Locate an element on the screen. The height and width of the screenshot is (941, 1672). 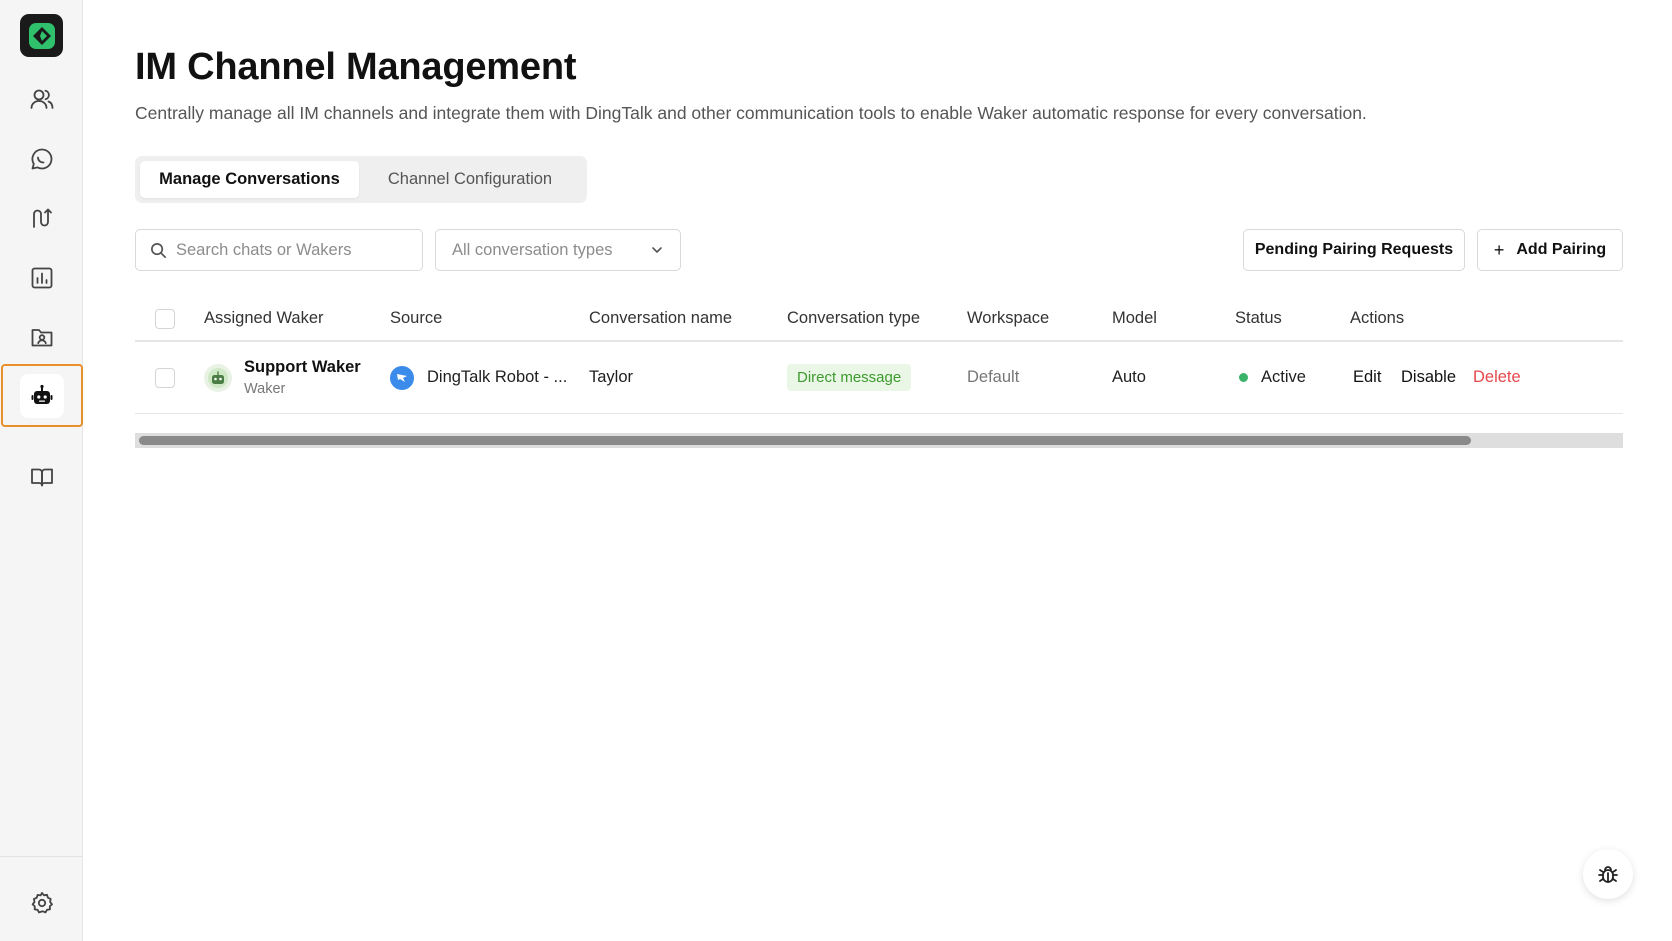
header-conversation-name: Conversation name is located at coordinates (661, 318).